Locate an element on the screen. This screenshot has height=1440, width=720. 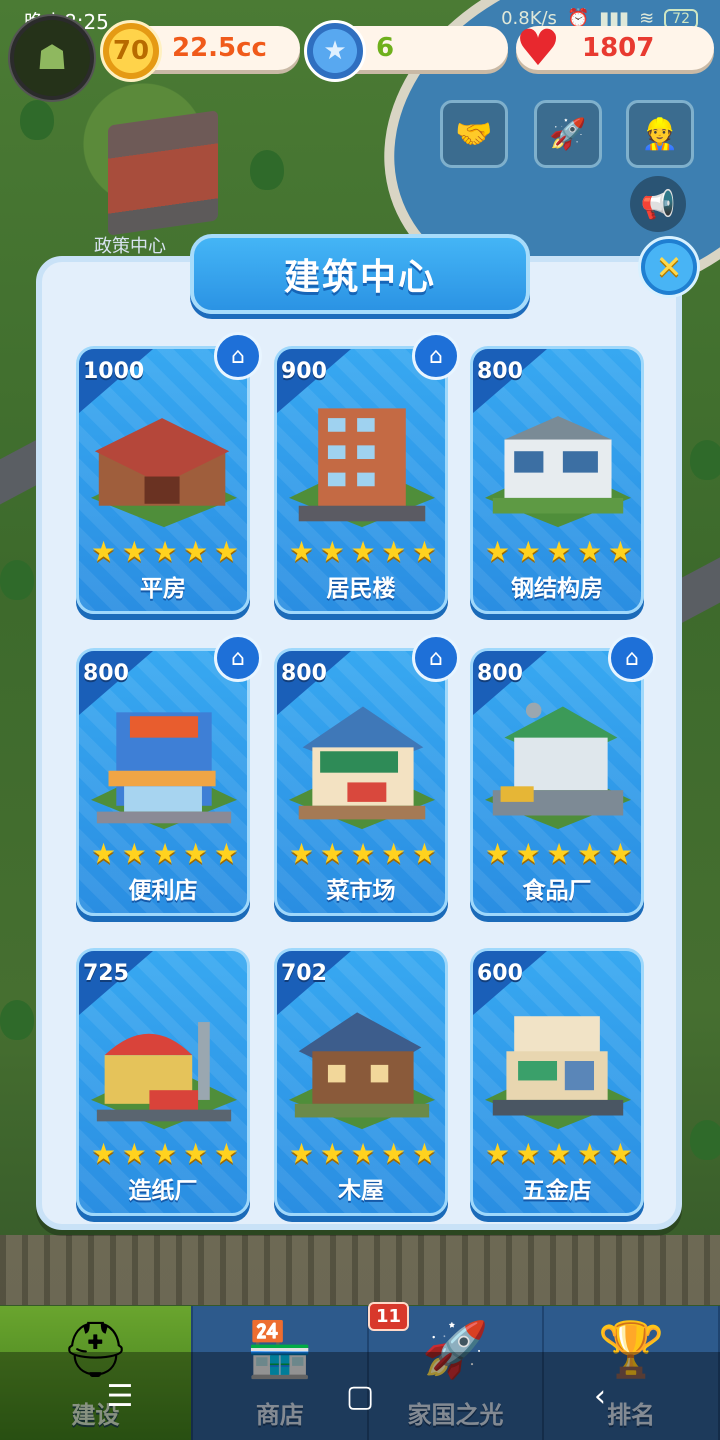
worker-icon: 👷 is located at coordinates (660, 134).